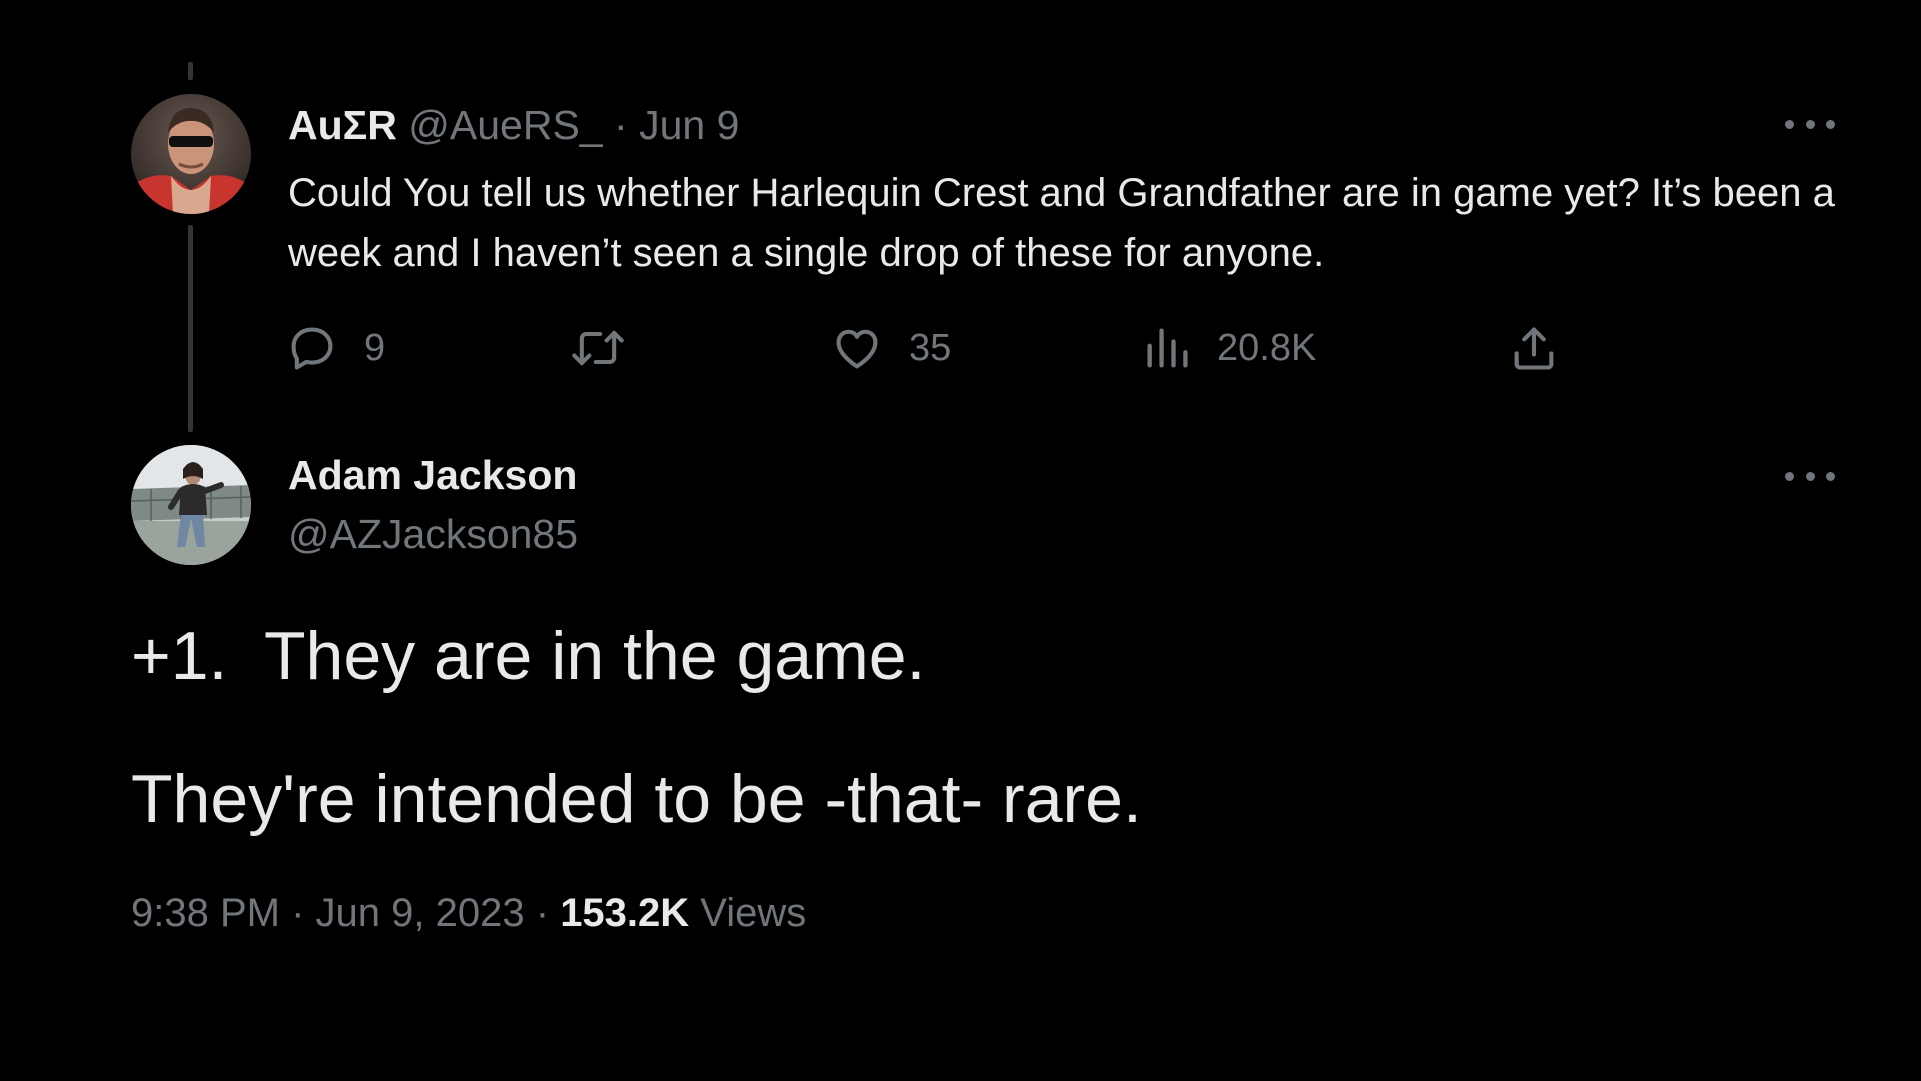 This screenshot has width=1921, height=1081. What do you see at coordinates (335, 348) in the screenshot?
I see `reply-button: 9` at bounding box center [335, 348].